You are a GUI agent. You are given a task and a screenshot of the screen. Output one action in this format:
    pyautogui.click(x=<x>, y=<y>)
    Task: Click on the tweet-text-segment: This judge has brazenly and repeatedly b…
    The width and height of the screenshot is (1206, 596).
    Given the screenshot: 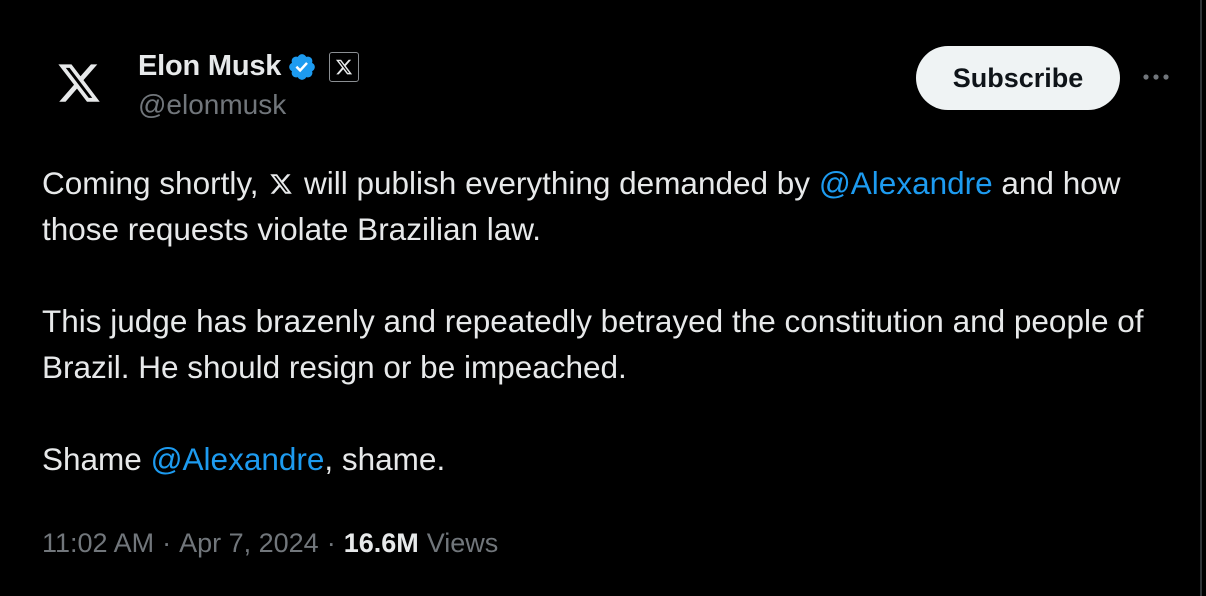 What is the action you would take?
    pyautogui.click(x=593, y=344)
    